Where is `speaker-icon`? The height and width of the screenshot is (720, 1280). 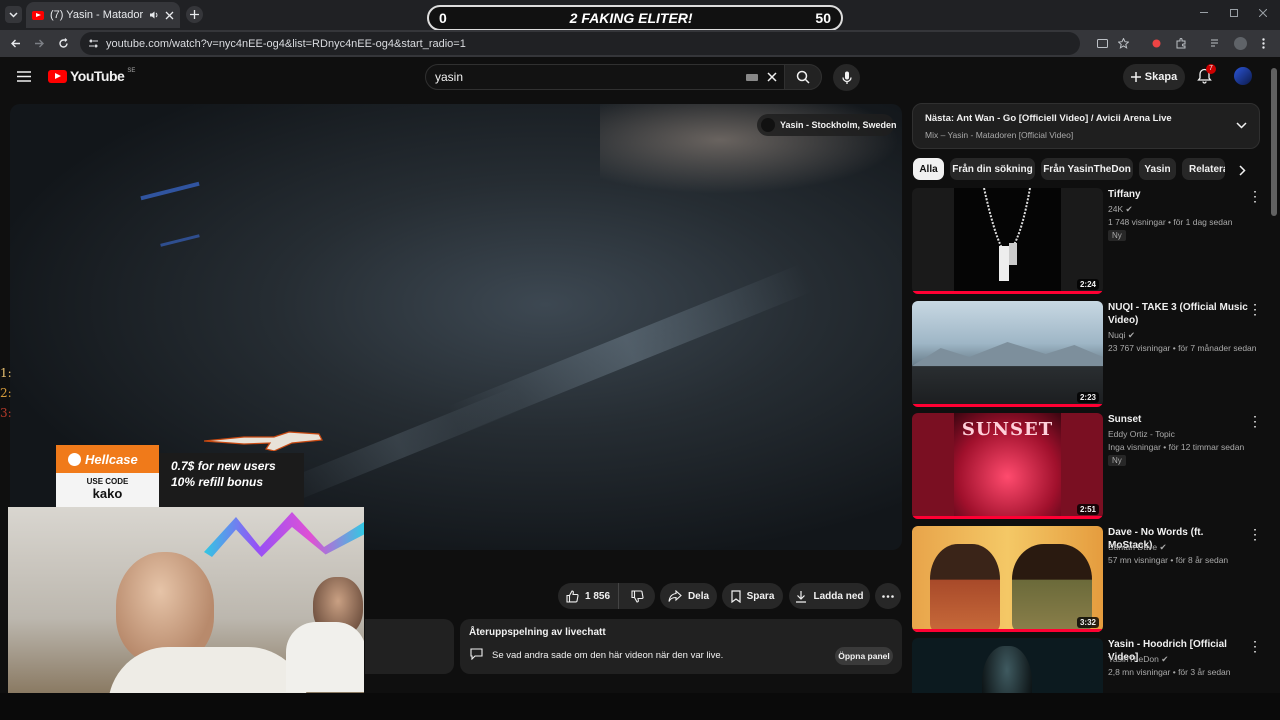 speaker-icon is located at coordinates (154, 15).